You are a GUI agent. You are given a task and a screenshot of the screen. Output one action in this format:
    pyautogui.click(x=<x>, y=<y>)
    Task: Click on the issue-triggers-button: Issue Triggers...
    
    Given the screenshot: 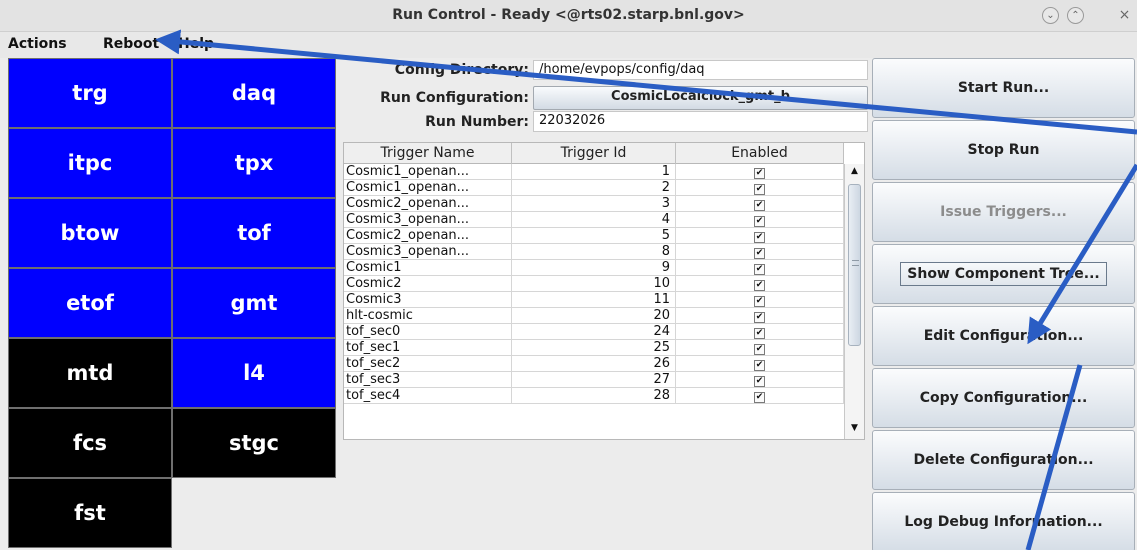 What is the action you would take?
    pyautogui.click(x=1003, y=212)
    